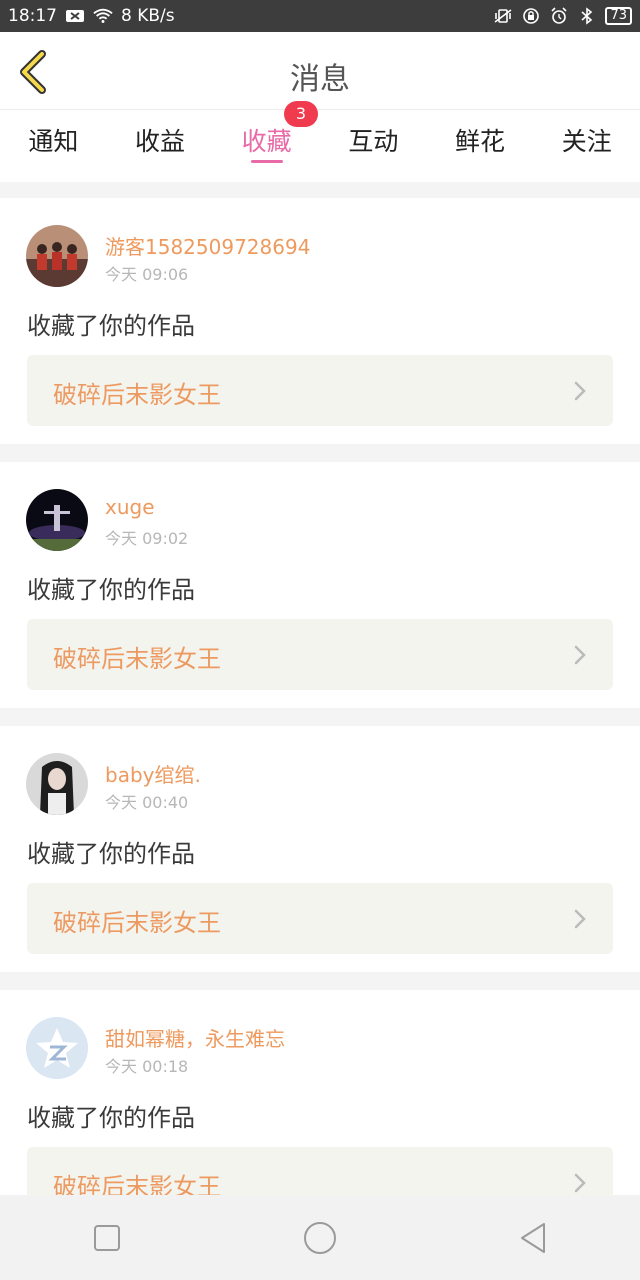 Image resolution: width=640 pixels, height=1280 pixels. Describe the element at coordinates (531, 16) in the screenshot. I see `lock-rotation-icon` at that location.